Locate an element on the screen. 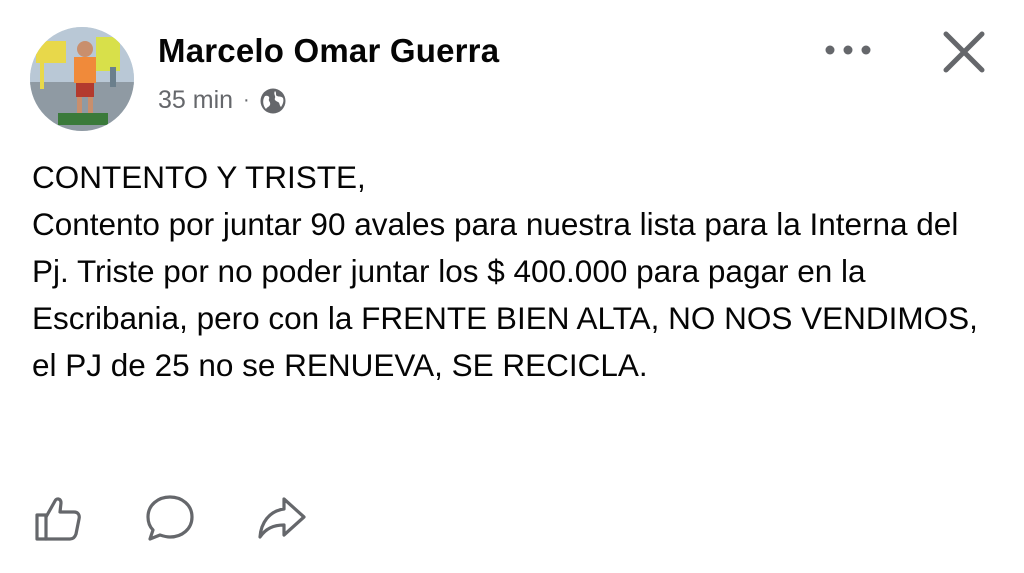 This screenshot has height=573, width=1024. comment-button is located at coordinates (170, 518).